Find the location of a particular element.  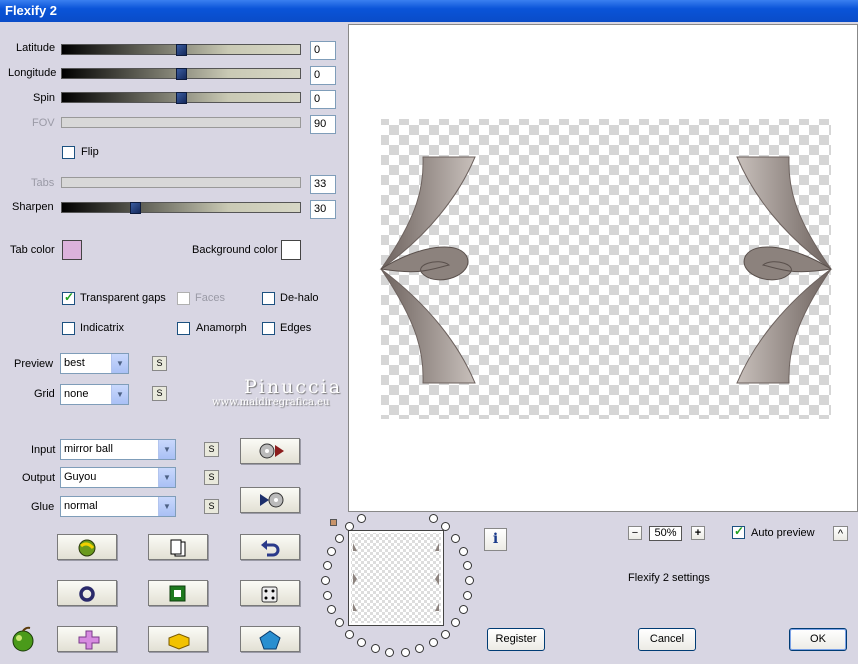

copy-button is located at coordinates (178, 547).